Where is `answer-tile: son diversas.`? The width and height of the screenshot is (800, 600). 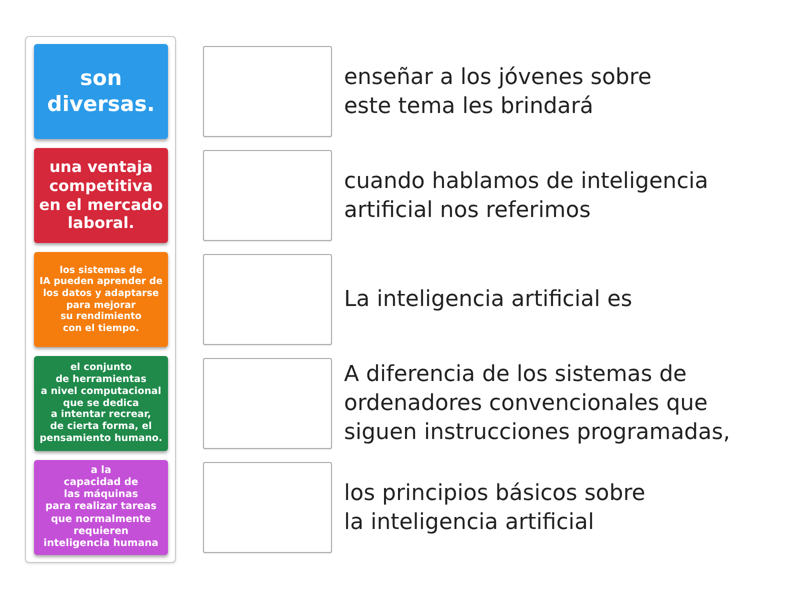
answer-tile: son diversas. is located at coordinates (101, 91).